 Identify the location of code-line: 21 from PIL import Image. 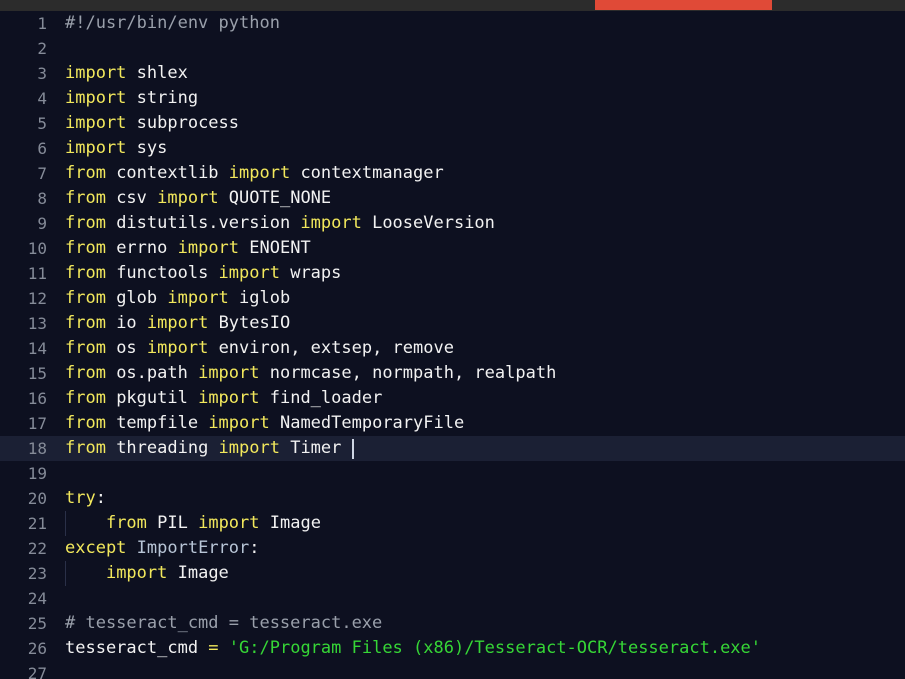
(452, 523).